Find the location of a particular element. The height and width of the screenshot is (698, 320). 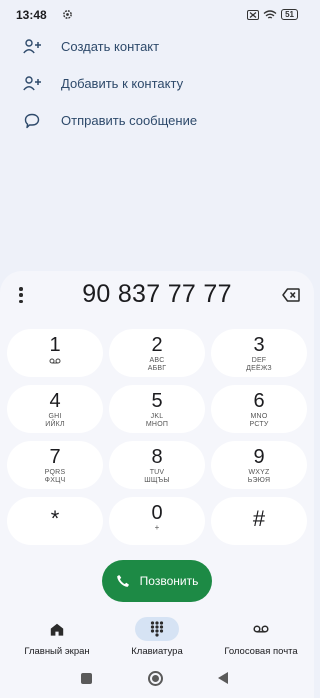

key-letters-cyrillic: ЬЭЮЯ is located at coordinates (259, 480).